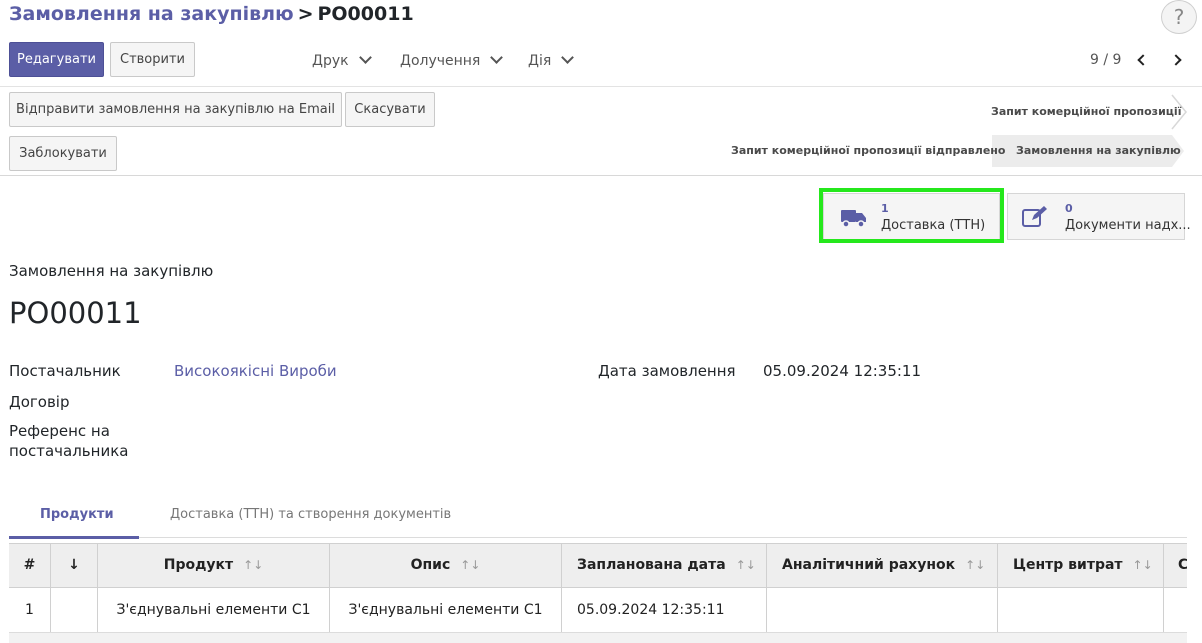  Describe the element at coordinates (30, 565) in the screenshot. I see `column-number: #` at that location.